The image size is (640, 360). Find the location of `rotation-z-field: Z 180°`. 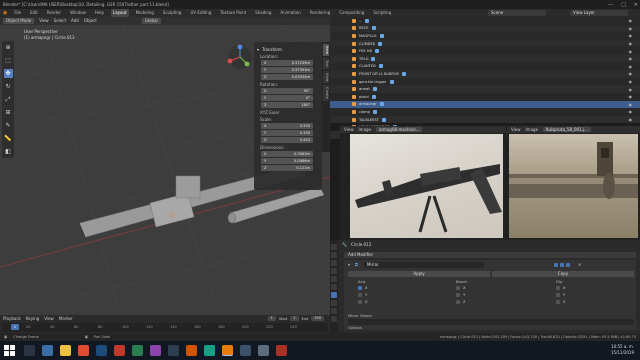

rotation-z-field: Z 180° is located at coordinates (287, 105).